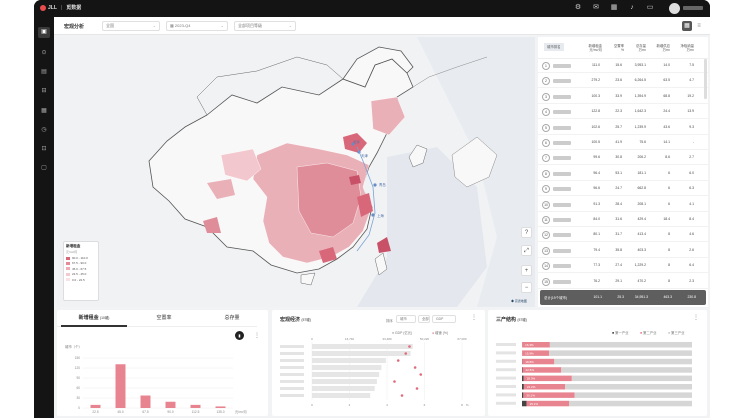 The width and height of the screenshot is (744, 418). Describe the element at coordinates (596, 142) in the screenshot. I see `table-cell: 100.5` at that location.